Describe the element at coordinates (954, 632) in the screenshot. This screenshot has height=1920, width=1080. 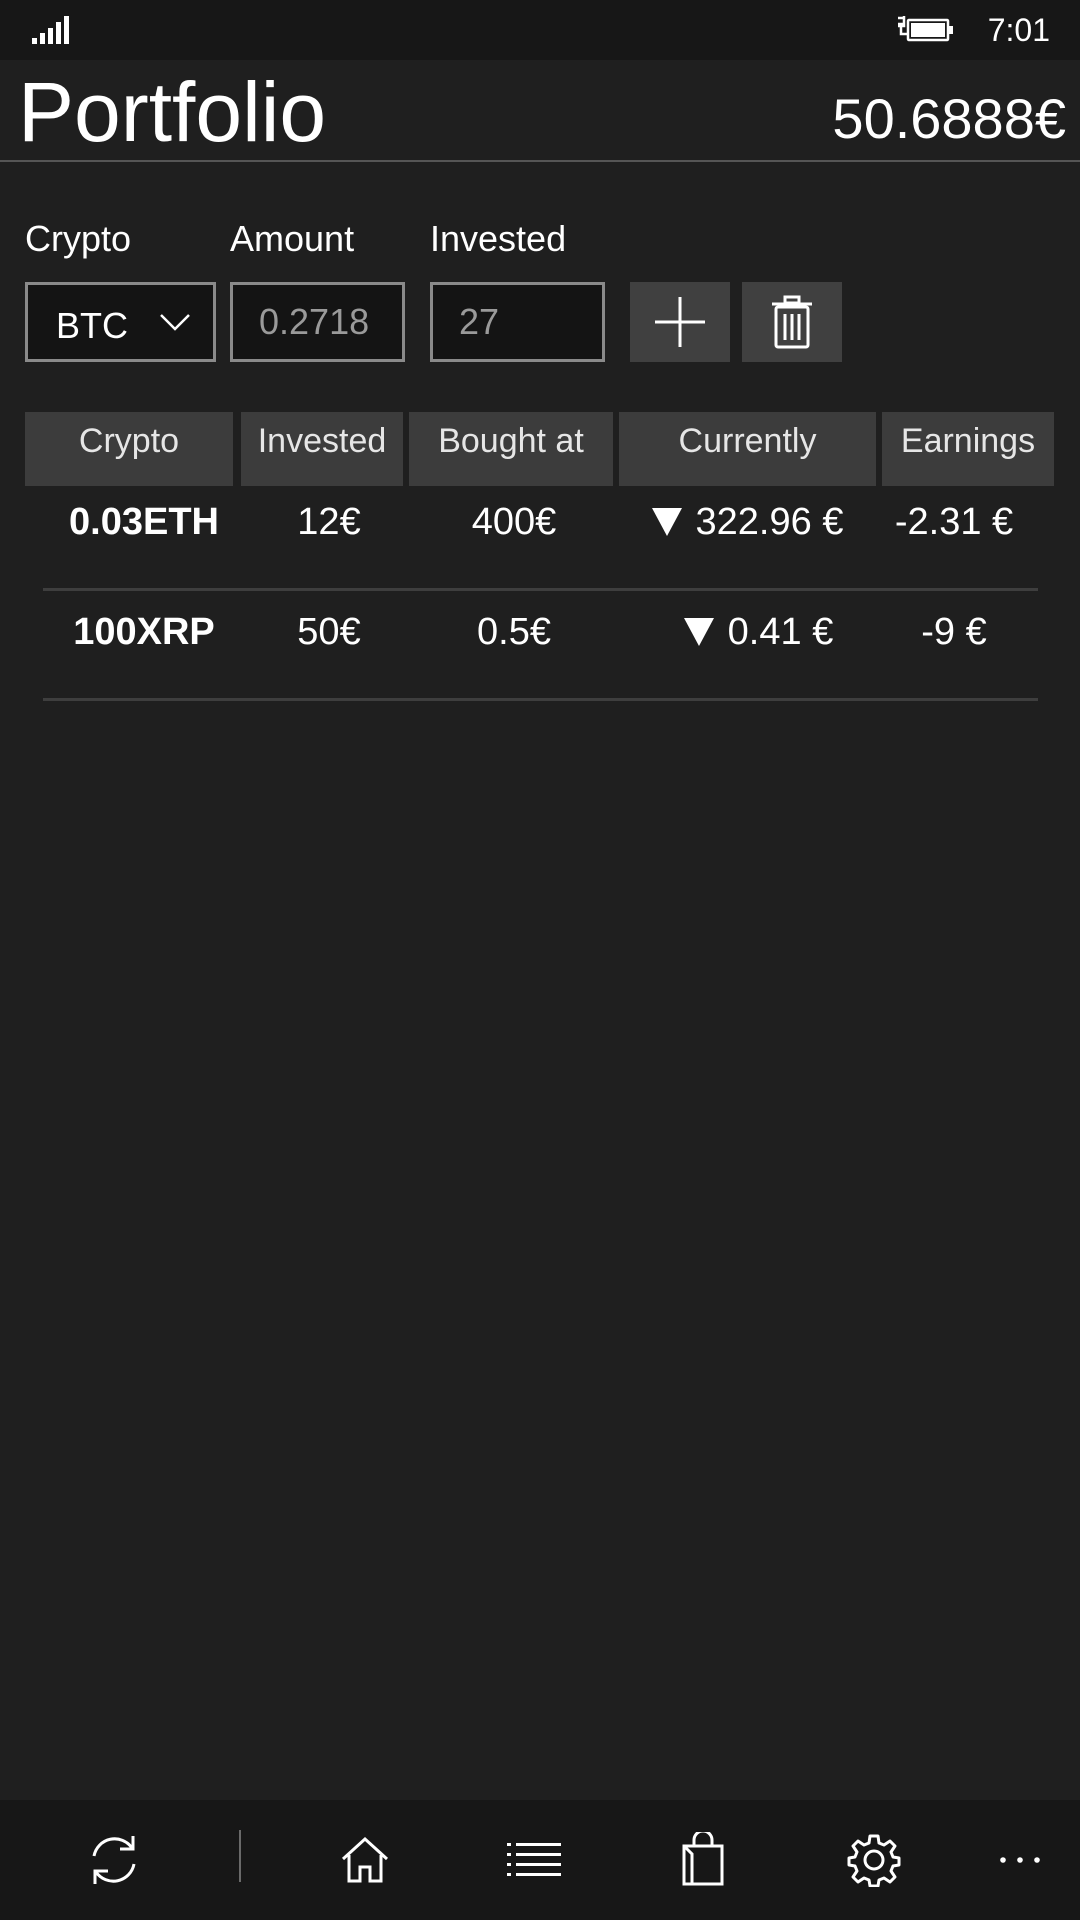
I see `table-cell-earnings: -9 €` at that location.